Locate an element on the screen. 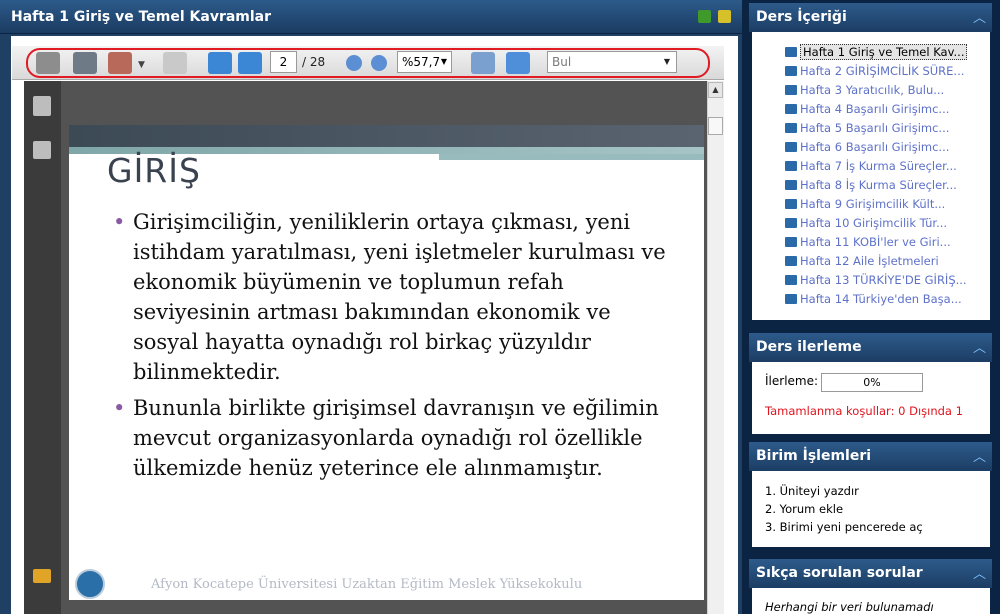 This screenshot has height=614, width=1000. unit-ops-header: Birim İşlemleri ︿ is located at coordinates (870, 456).